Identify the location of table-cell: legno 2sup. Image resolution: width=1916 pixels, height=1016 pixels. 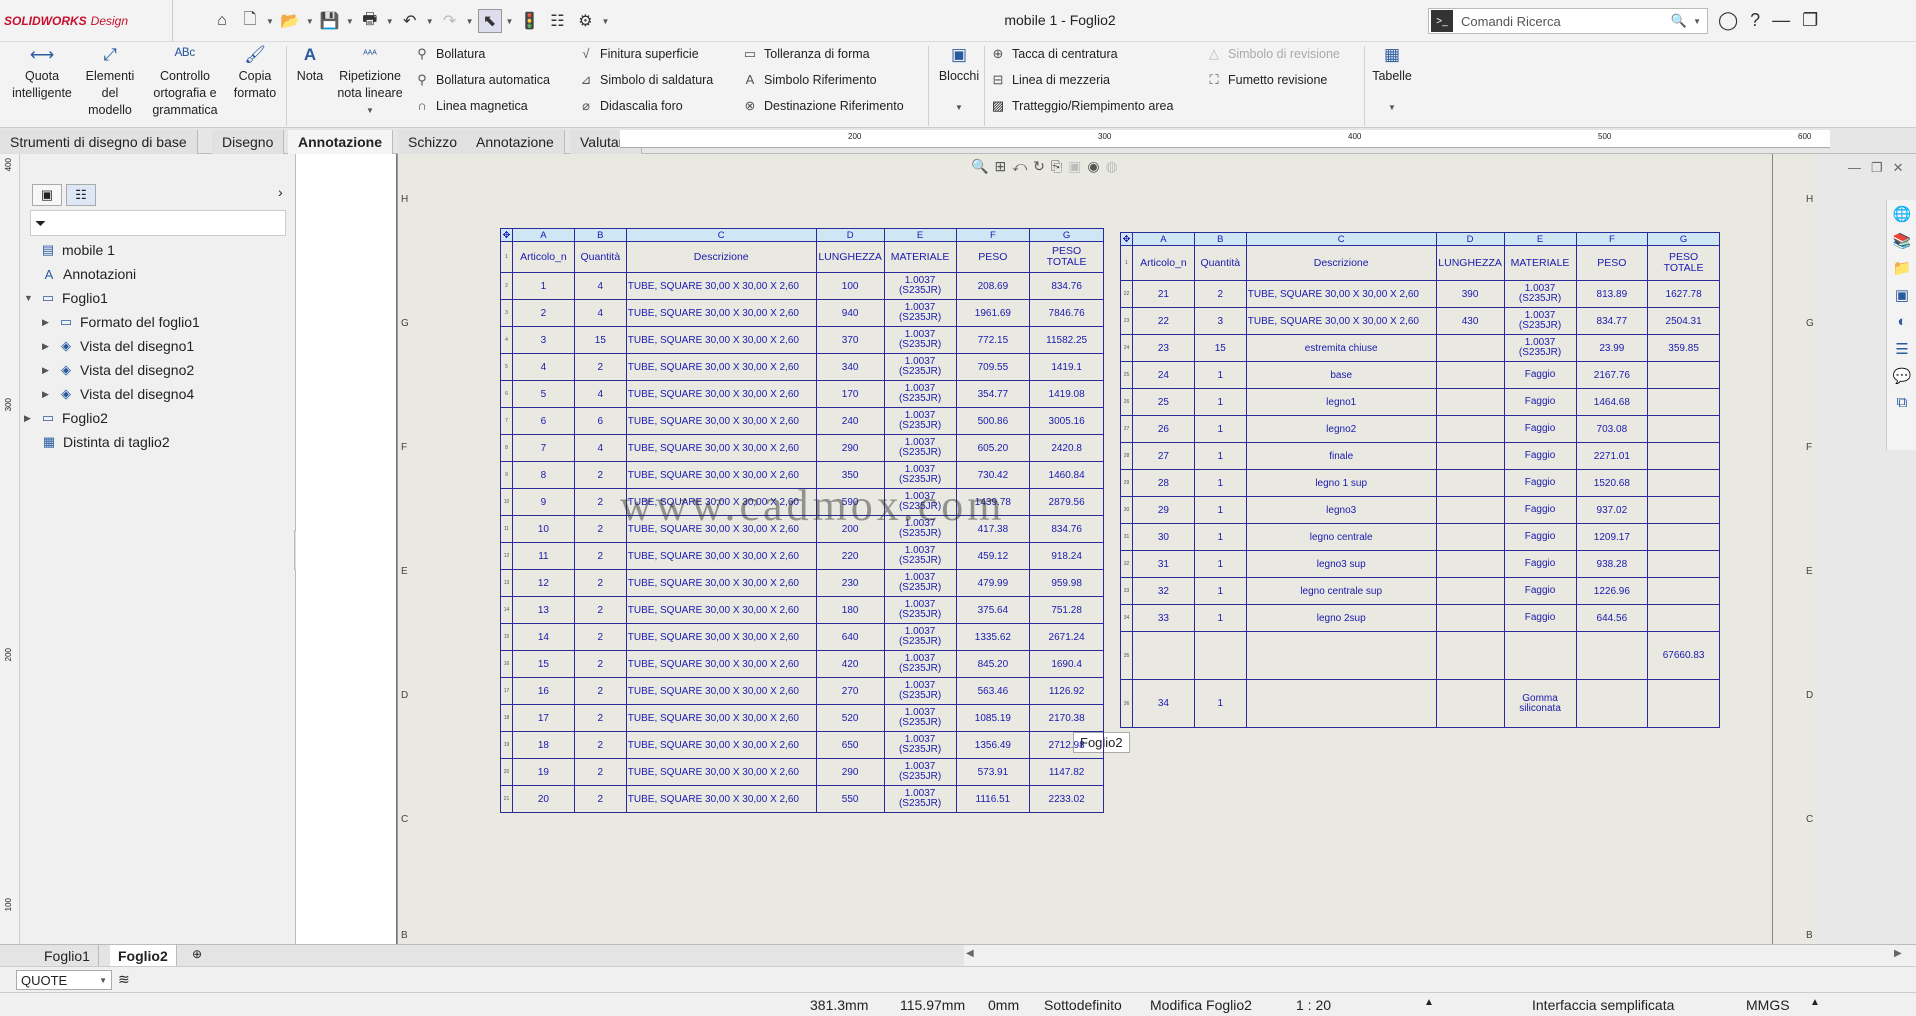
(1341, 618).